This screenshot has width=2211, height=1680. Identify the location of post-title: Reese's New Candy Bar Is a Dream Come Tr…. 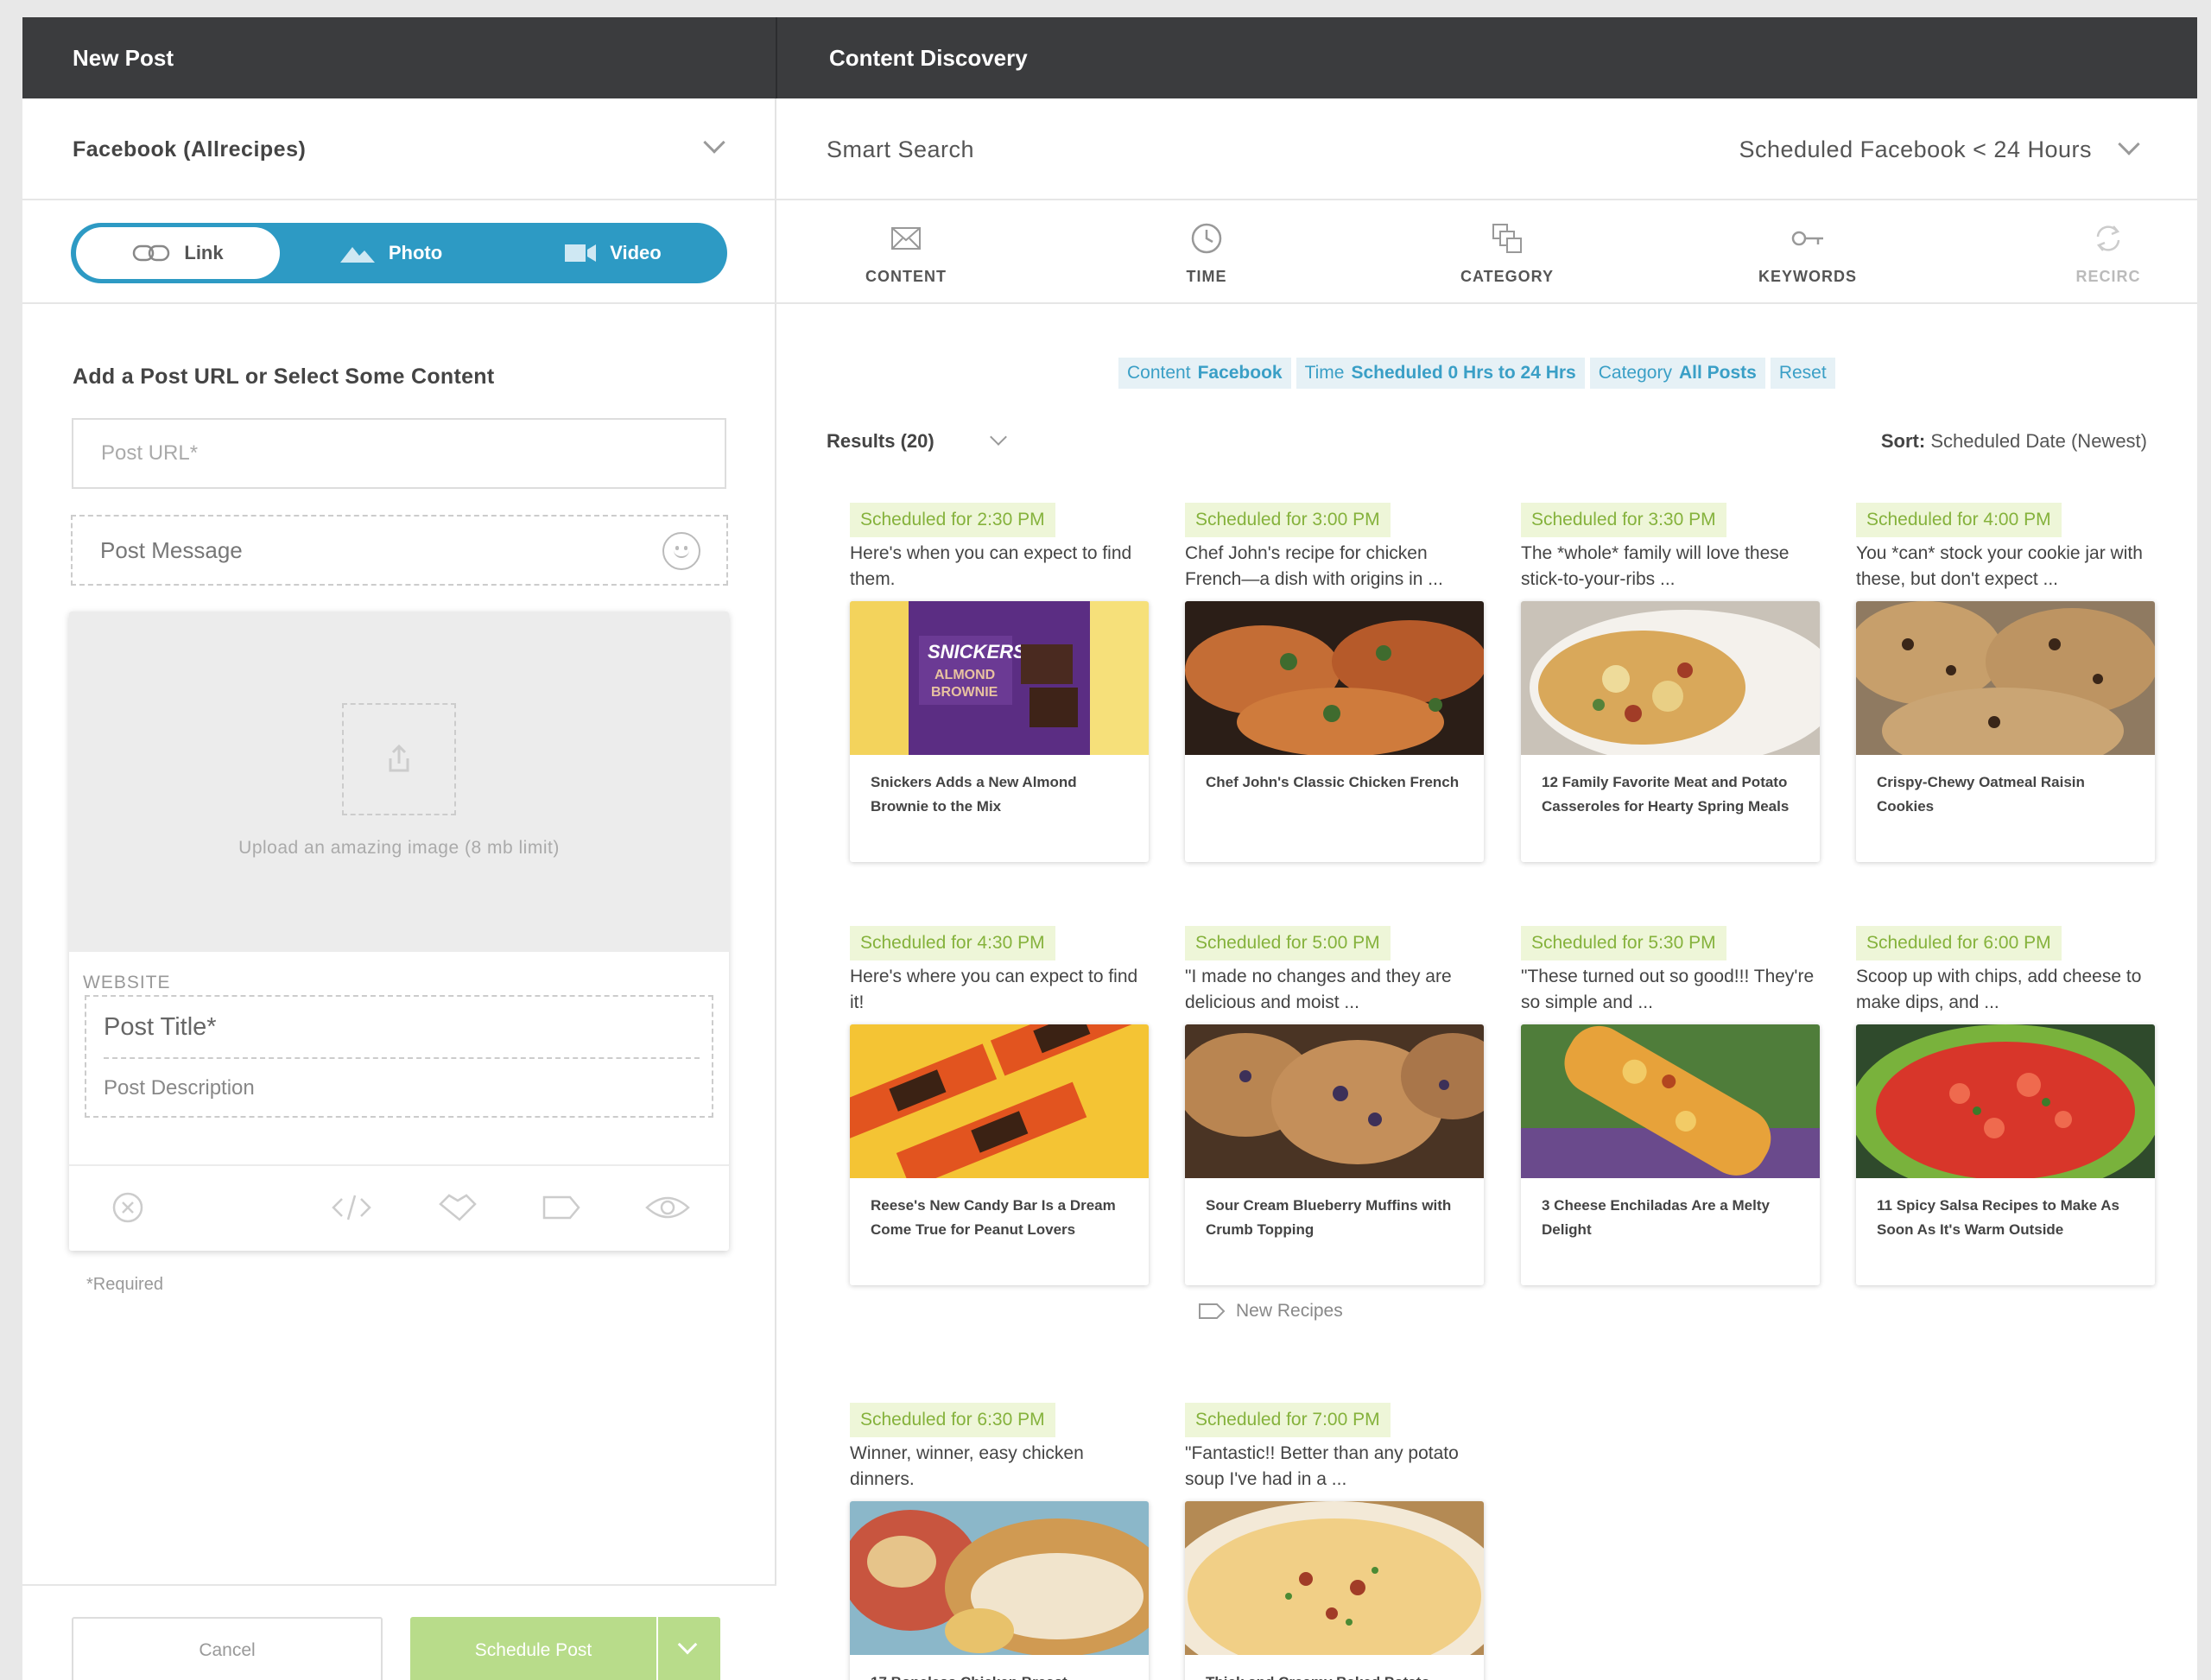
(994, 1218).